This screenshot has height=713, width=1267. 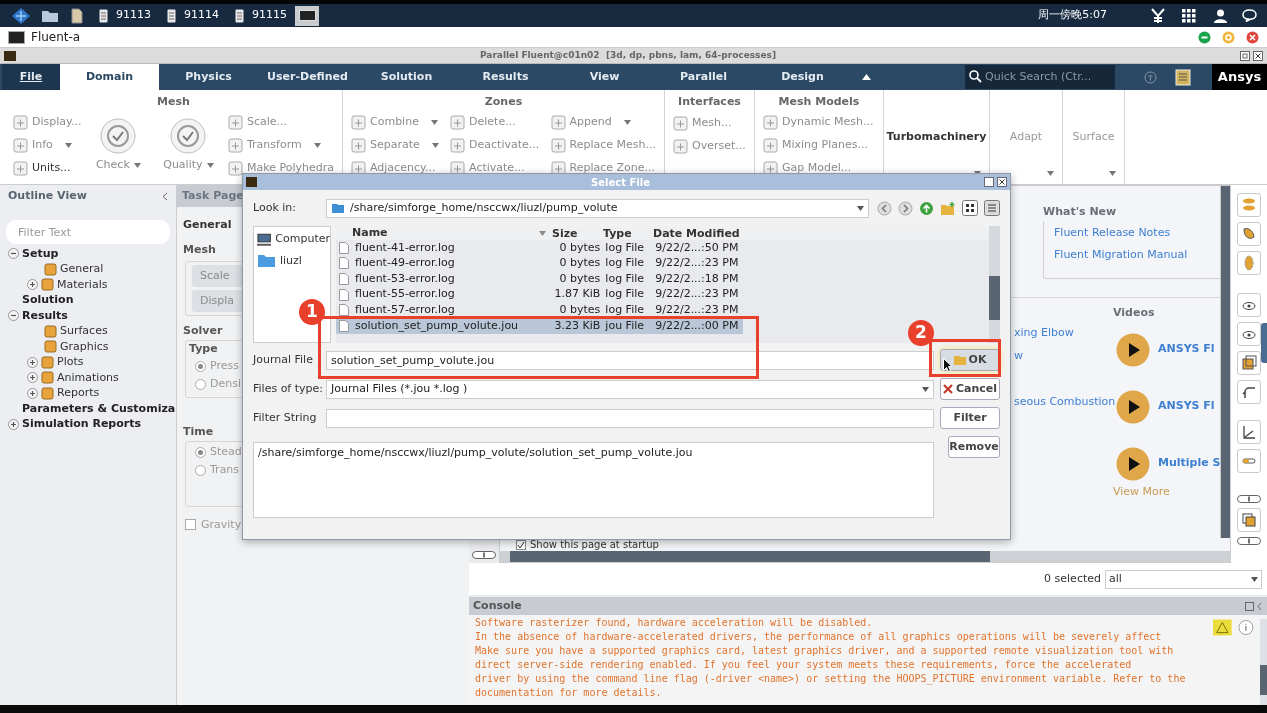 What do you see at coordinates (125, 15) in the screenshot?
I see `taskbar-button: 91113` at bounding box center [125, 15].